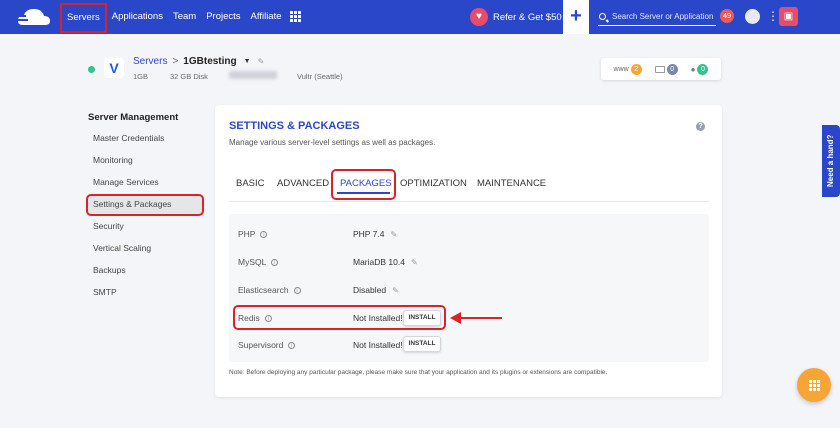 The height and width of the screenshot is (428, 840). I want to click on server-status-icon, so click(91, 69).